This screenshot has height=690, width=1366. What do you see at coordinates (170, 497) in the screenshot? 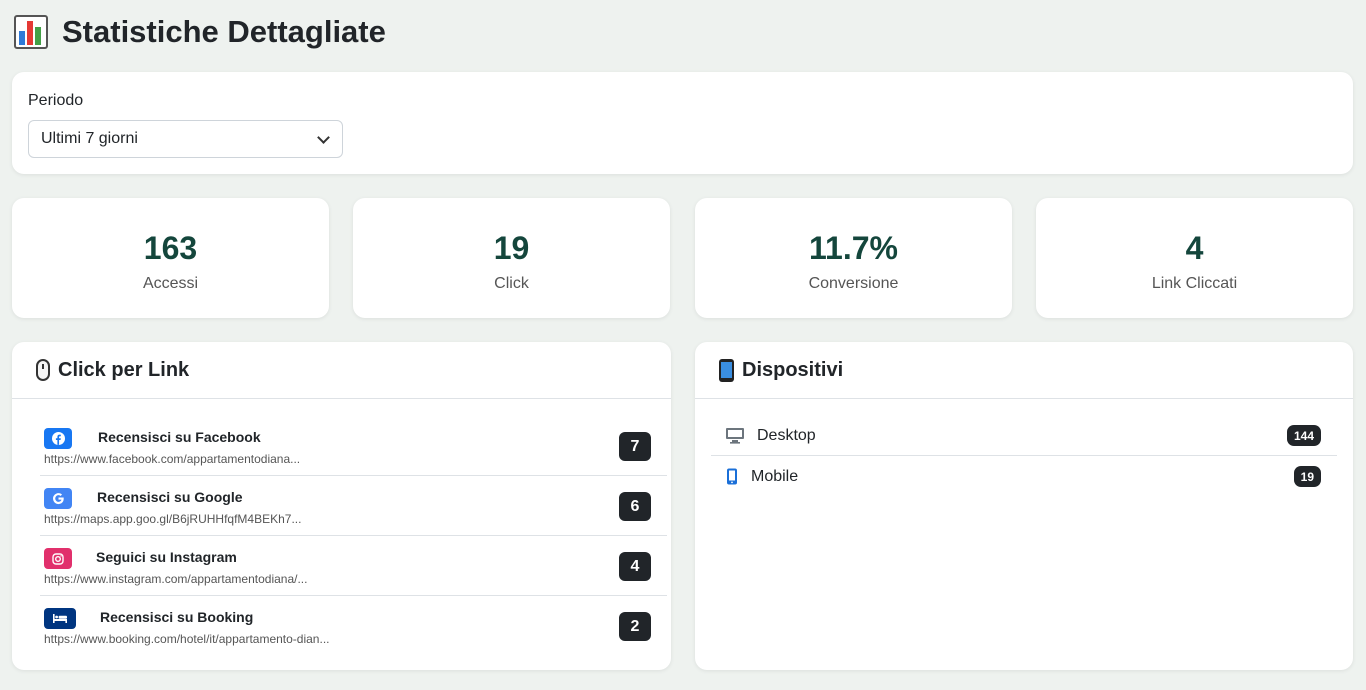
I see `link-name: Recensisci su Google` at bounding box center [170, 497].